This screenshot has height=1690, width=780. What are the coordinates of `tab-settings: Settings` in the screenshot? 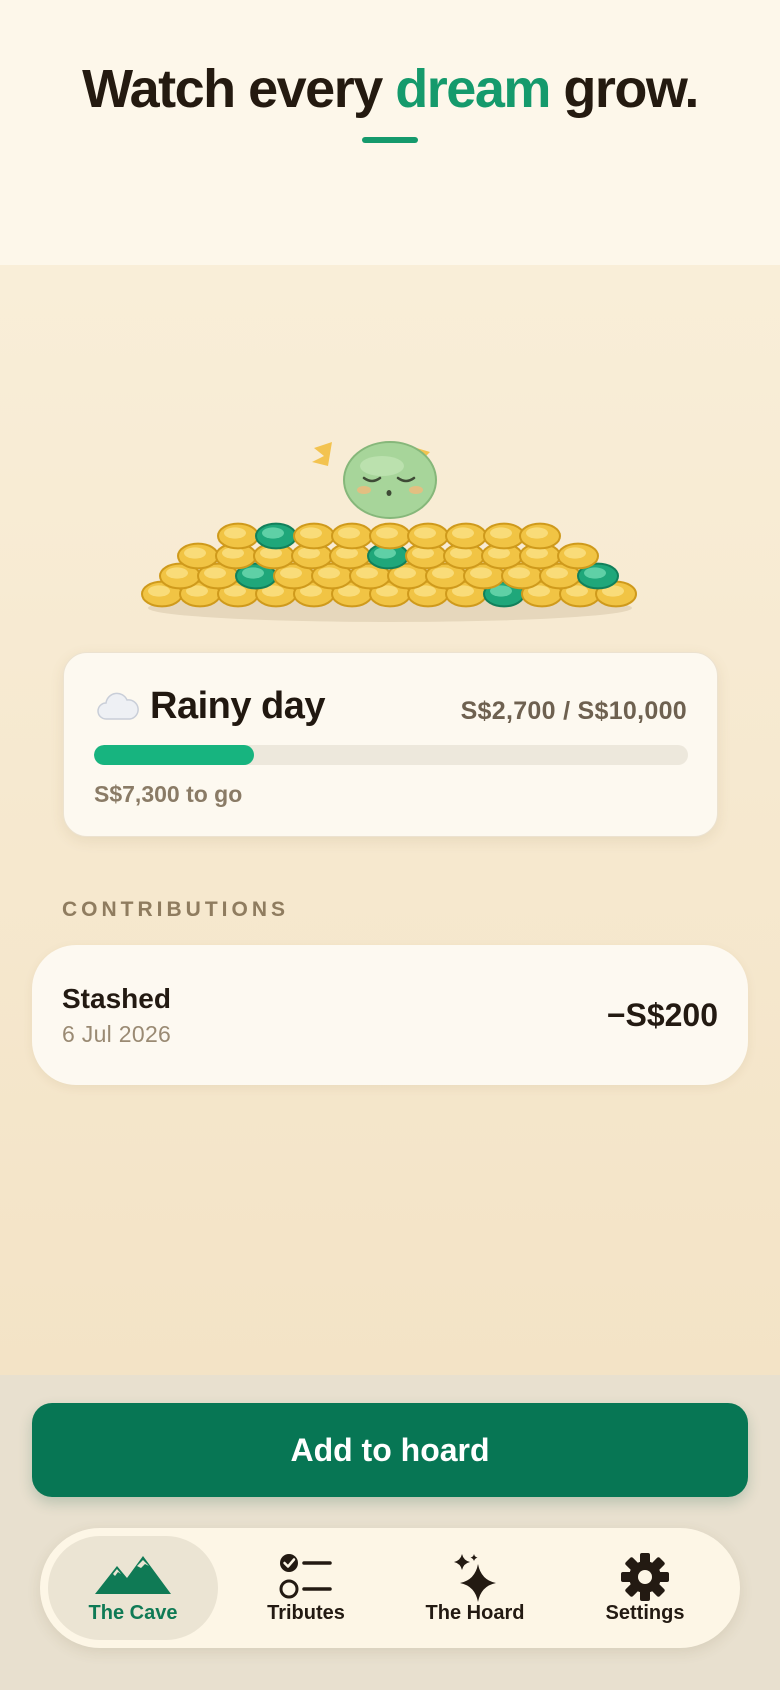 It's located at (645, 1588).